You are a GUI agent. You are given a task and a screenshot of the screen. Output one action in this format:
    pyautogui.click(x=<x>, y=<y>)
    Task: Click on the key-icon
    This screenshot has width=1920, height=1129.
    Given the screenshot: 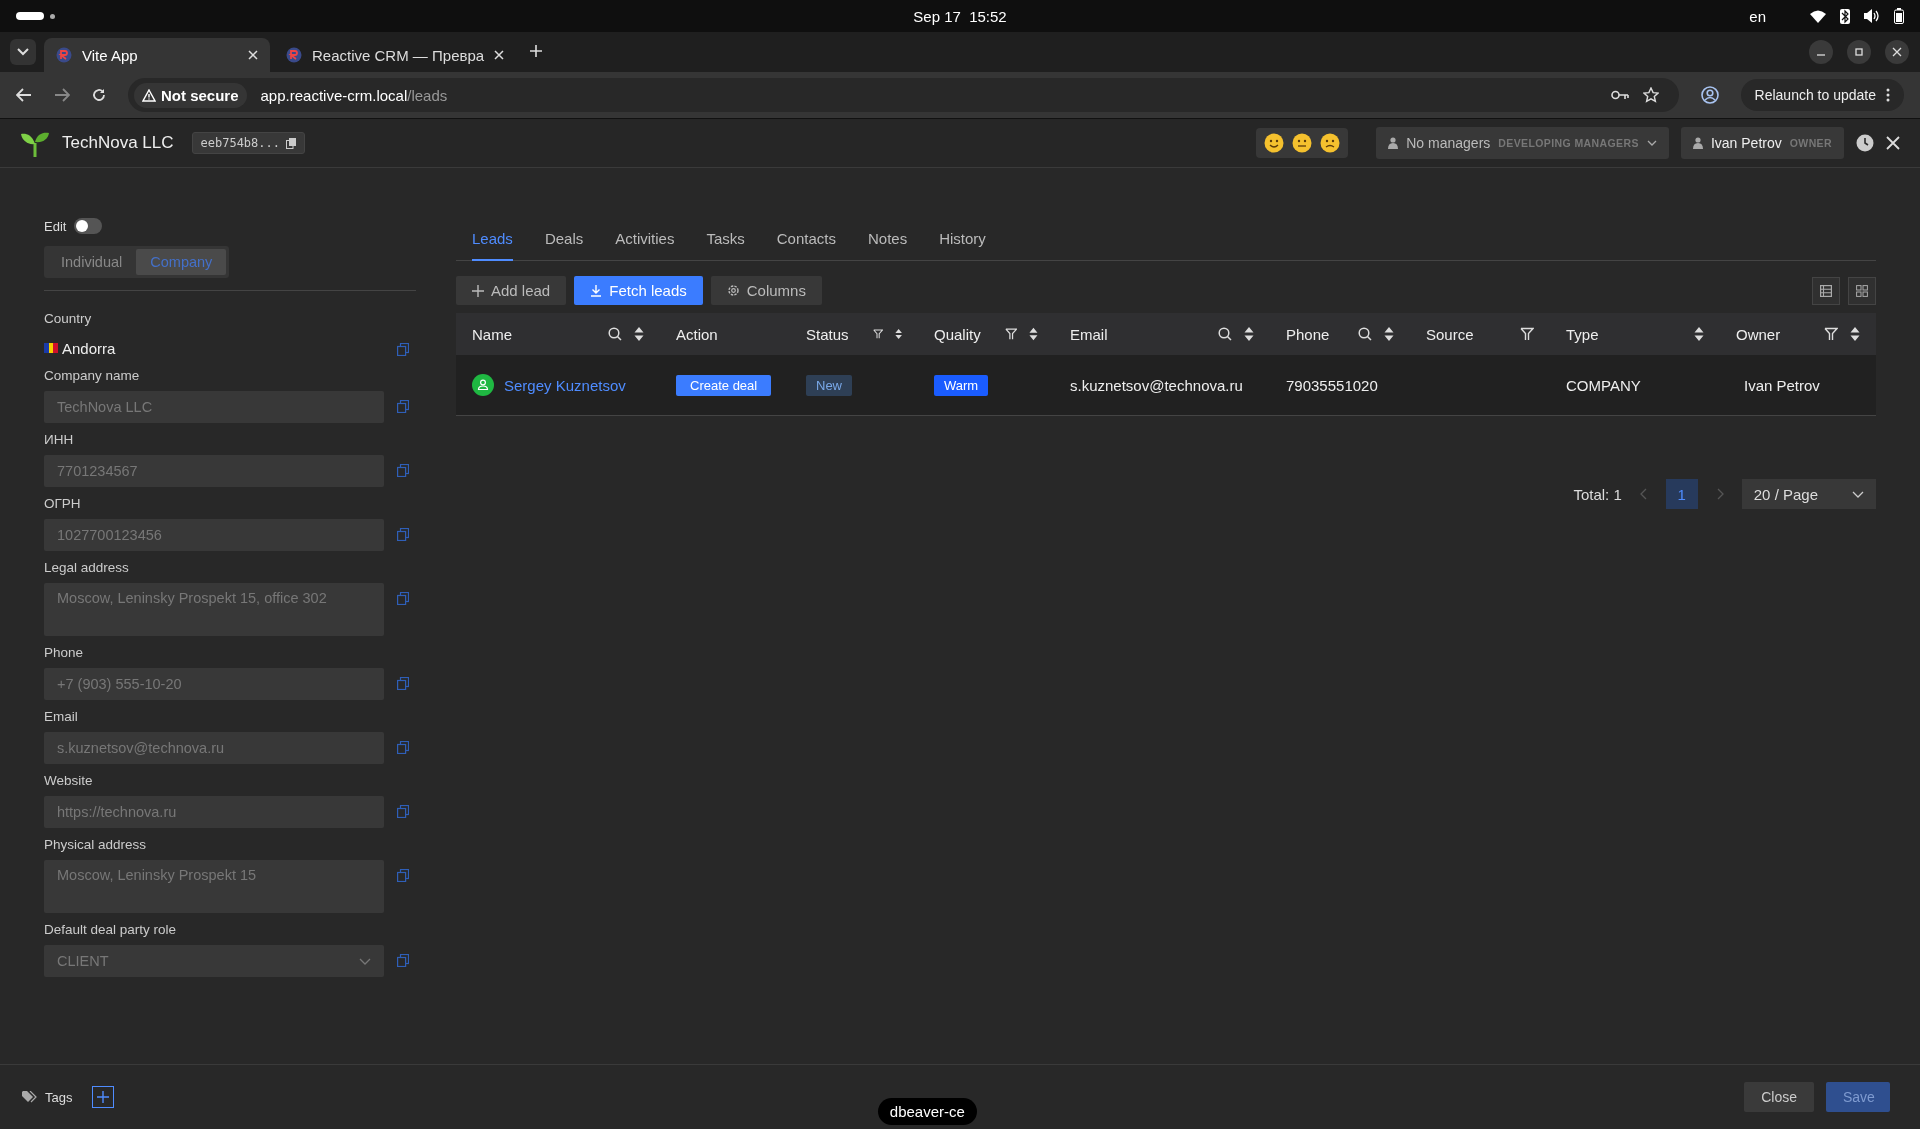 What is the action you would take?
    pyautogui.click(x=1619, y=95)
    